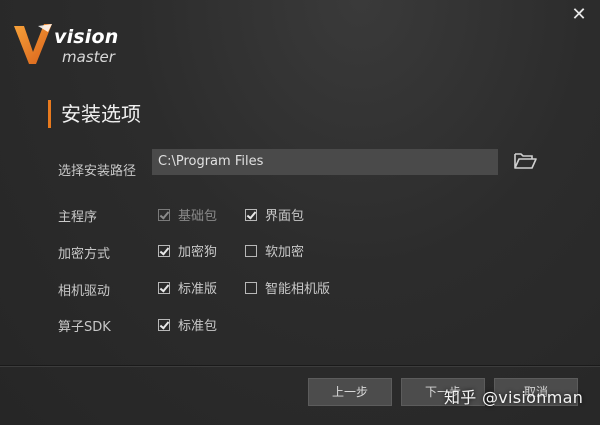 This screenshot has width=600, height=425. I want to click on checkbox-label: 基础包, so click(198, 216).